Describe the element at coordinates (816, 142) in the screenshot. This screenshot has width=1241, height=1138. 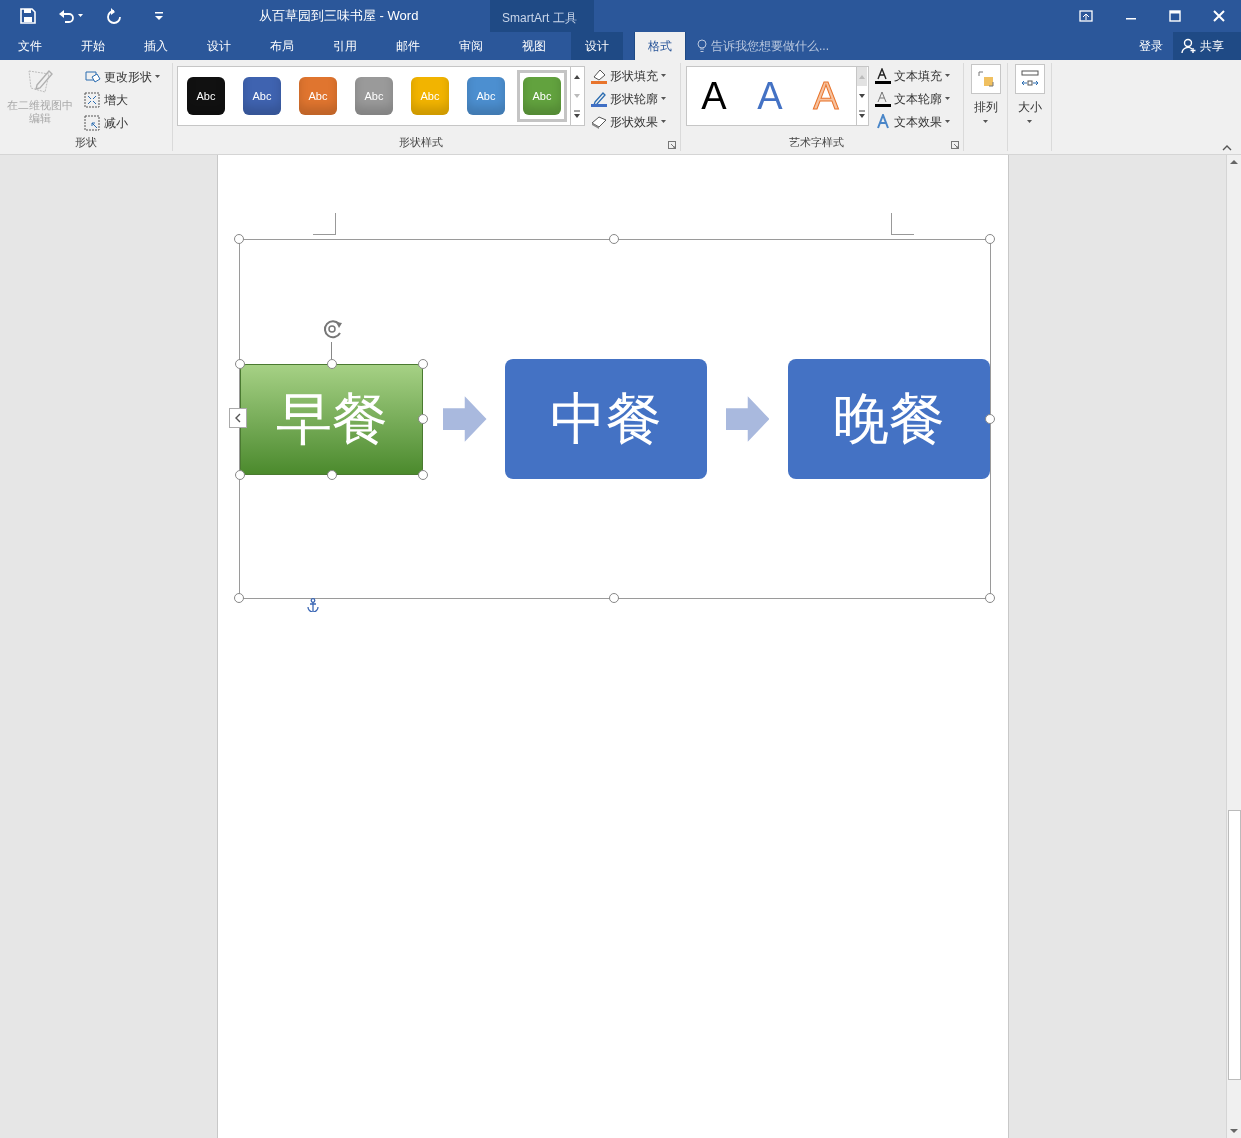
I see `group-label: 艺术字样式` at that location.